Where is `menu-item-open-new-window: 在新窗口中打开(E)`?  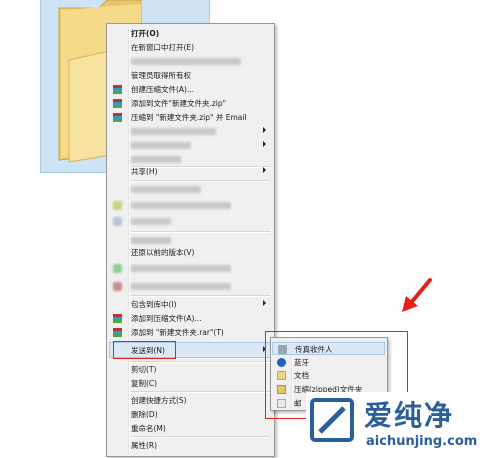
menu-item-open-new-window: 在新窗口中打开(E) is located at coordinates (189, 47).